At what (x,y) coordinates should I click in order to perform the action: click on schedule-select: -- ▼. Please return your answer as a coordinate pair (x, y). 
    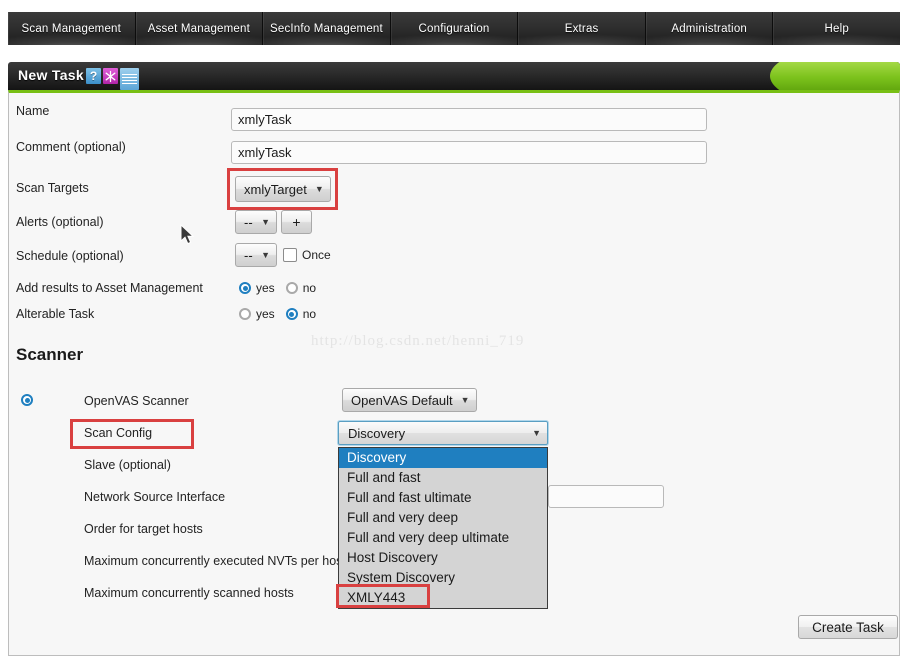
    Looking at the image, I should click on (256, 255).